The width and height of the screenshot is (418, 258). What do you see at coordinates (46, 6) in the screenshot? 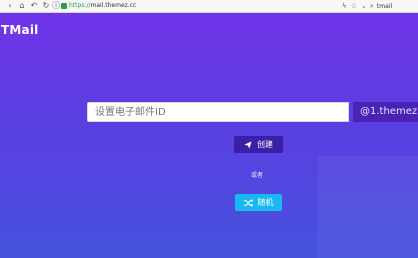
I see `reload-icon: ↻` at bounding box center [46, 6].